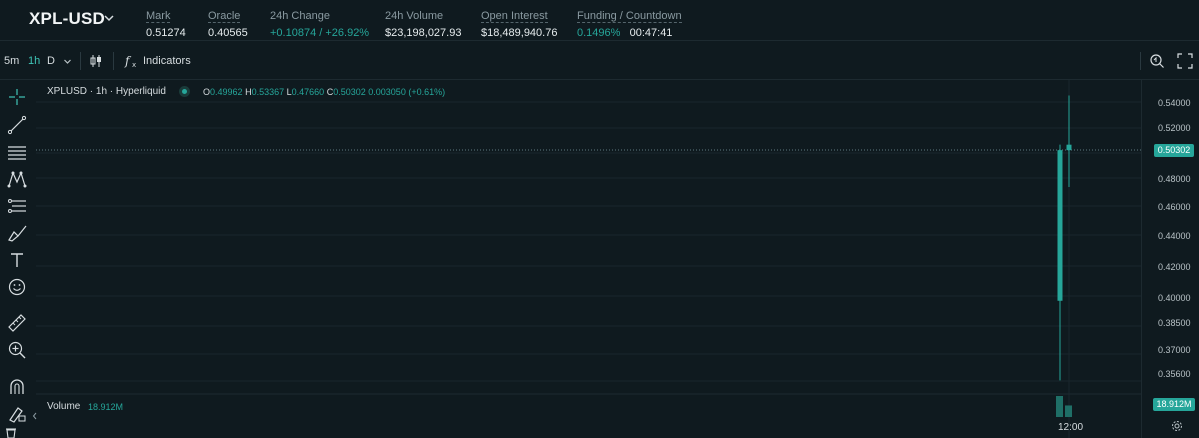  What do you see at coordinates (1177, 426) in the screenshot?
I see `settings-gear-icon` at bounding box center [1177, 426].